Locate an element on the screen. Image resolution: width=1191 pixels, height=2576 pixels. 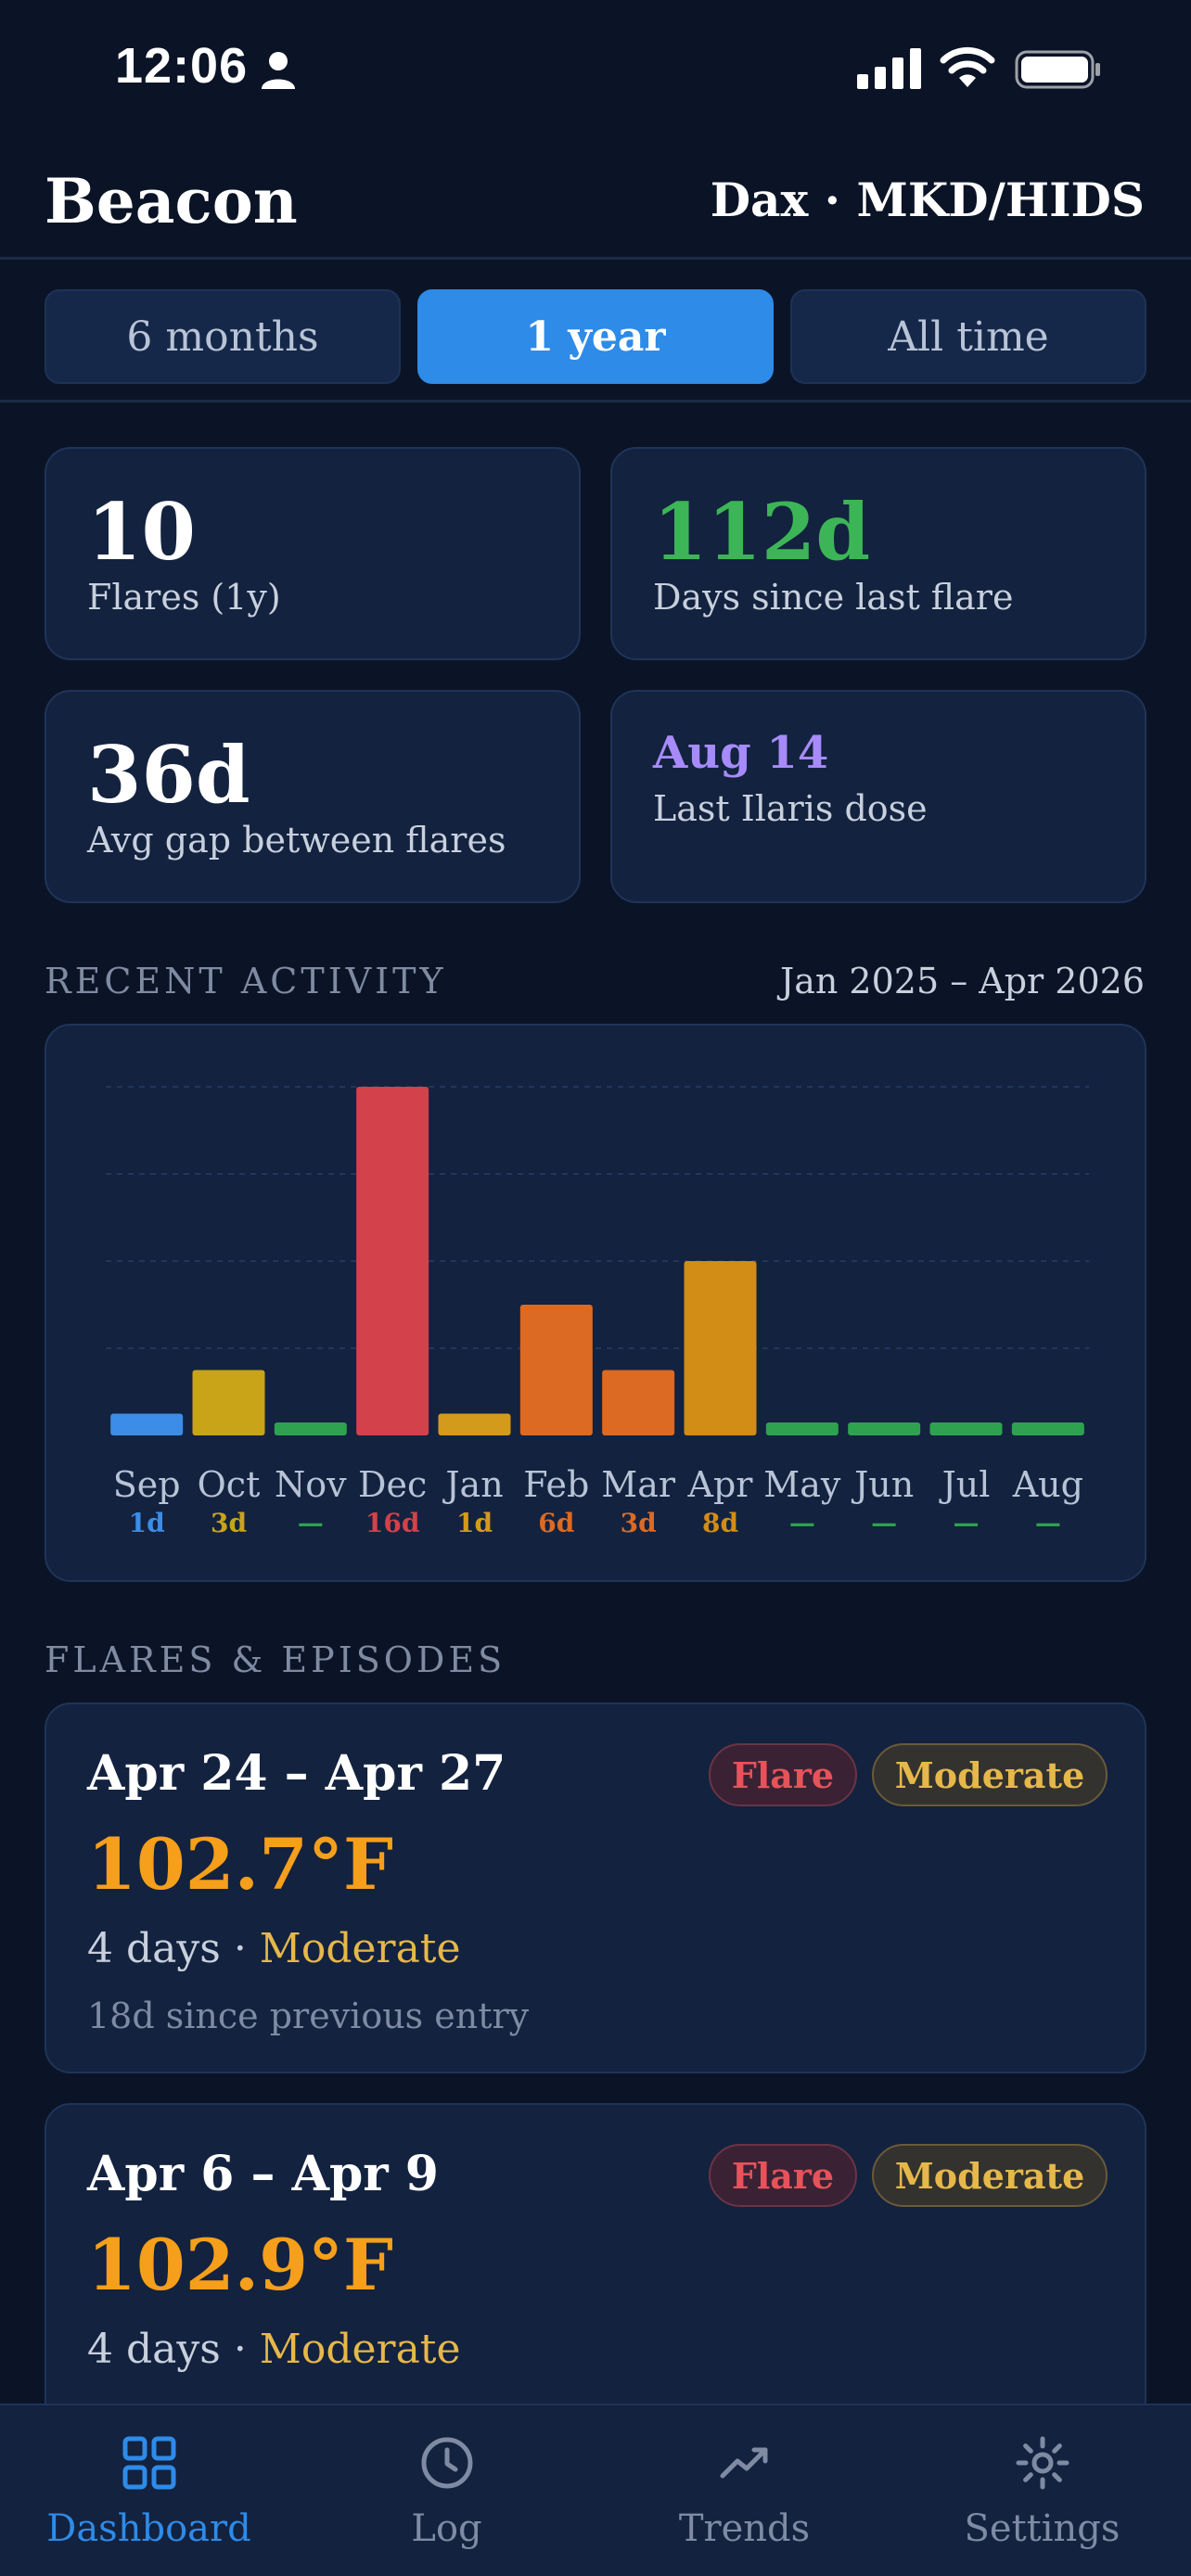
app-header: Beacon Dax · MKD/HIDS is located at coordinates (595, 199).